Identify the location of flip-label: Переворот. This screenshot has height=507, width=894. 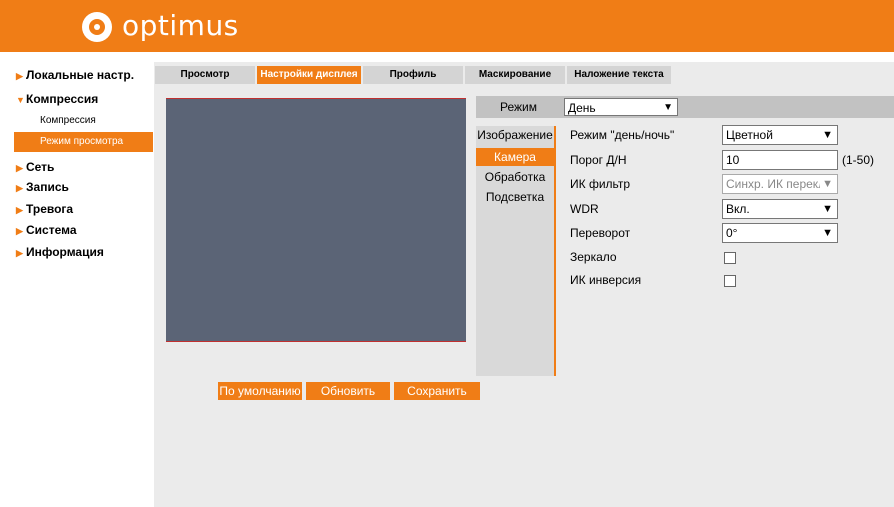
(600, 233).